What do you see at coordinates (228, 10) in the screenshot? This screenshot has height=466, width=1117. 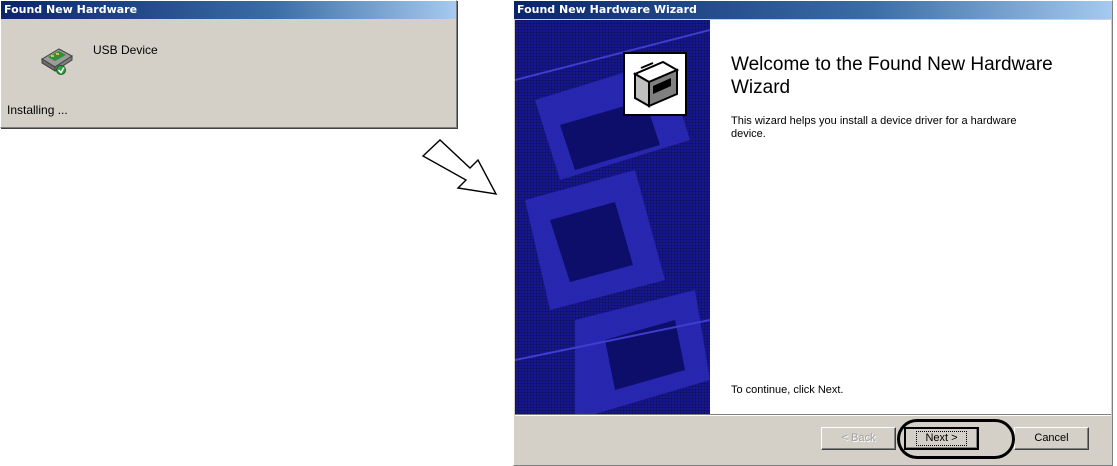 I see `popup-title: Found New Hardware` at bounding box center [228, 10].